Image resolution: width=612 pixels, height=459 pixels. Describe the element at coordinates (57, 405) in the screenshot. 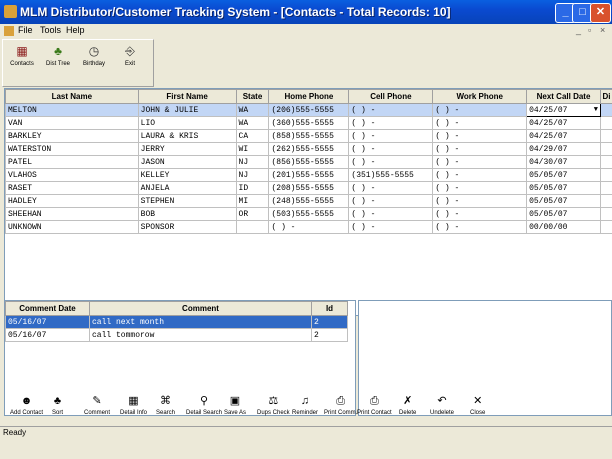

I see `sort-button: ♣ Sort` at that location.